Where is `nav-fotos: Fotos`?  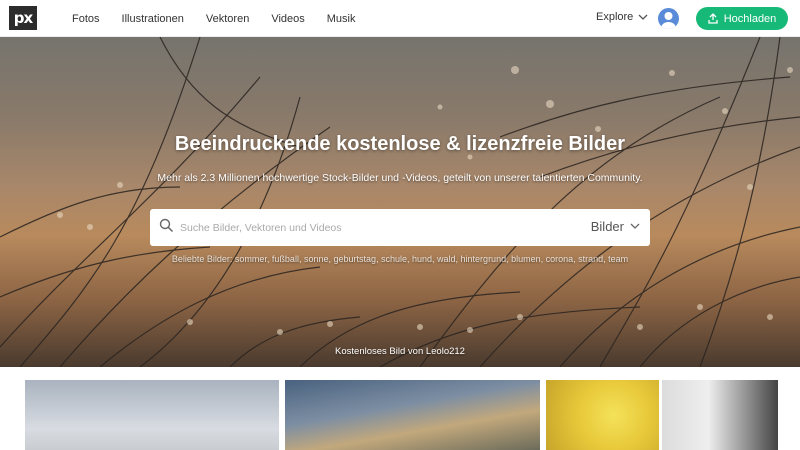 nav-fotos: Fotos is located at coordinates (86, 19).